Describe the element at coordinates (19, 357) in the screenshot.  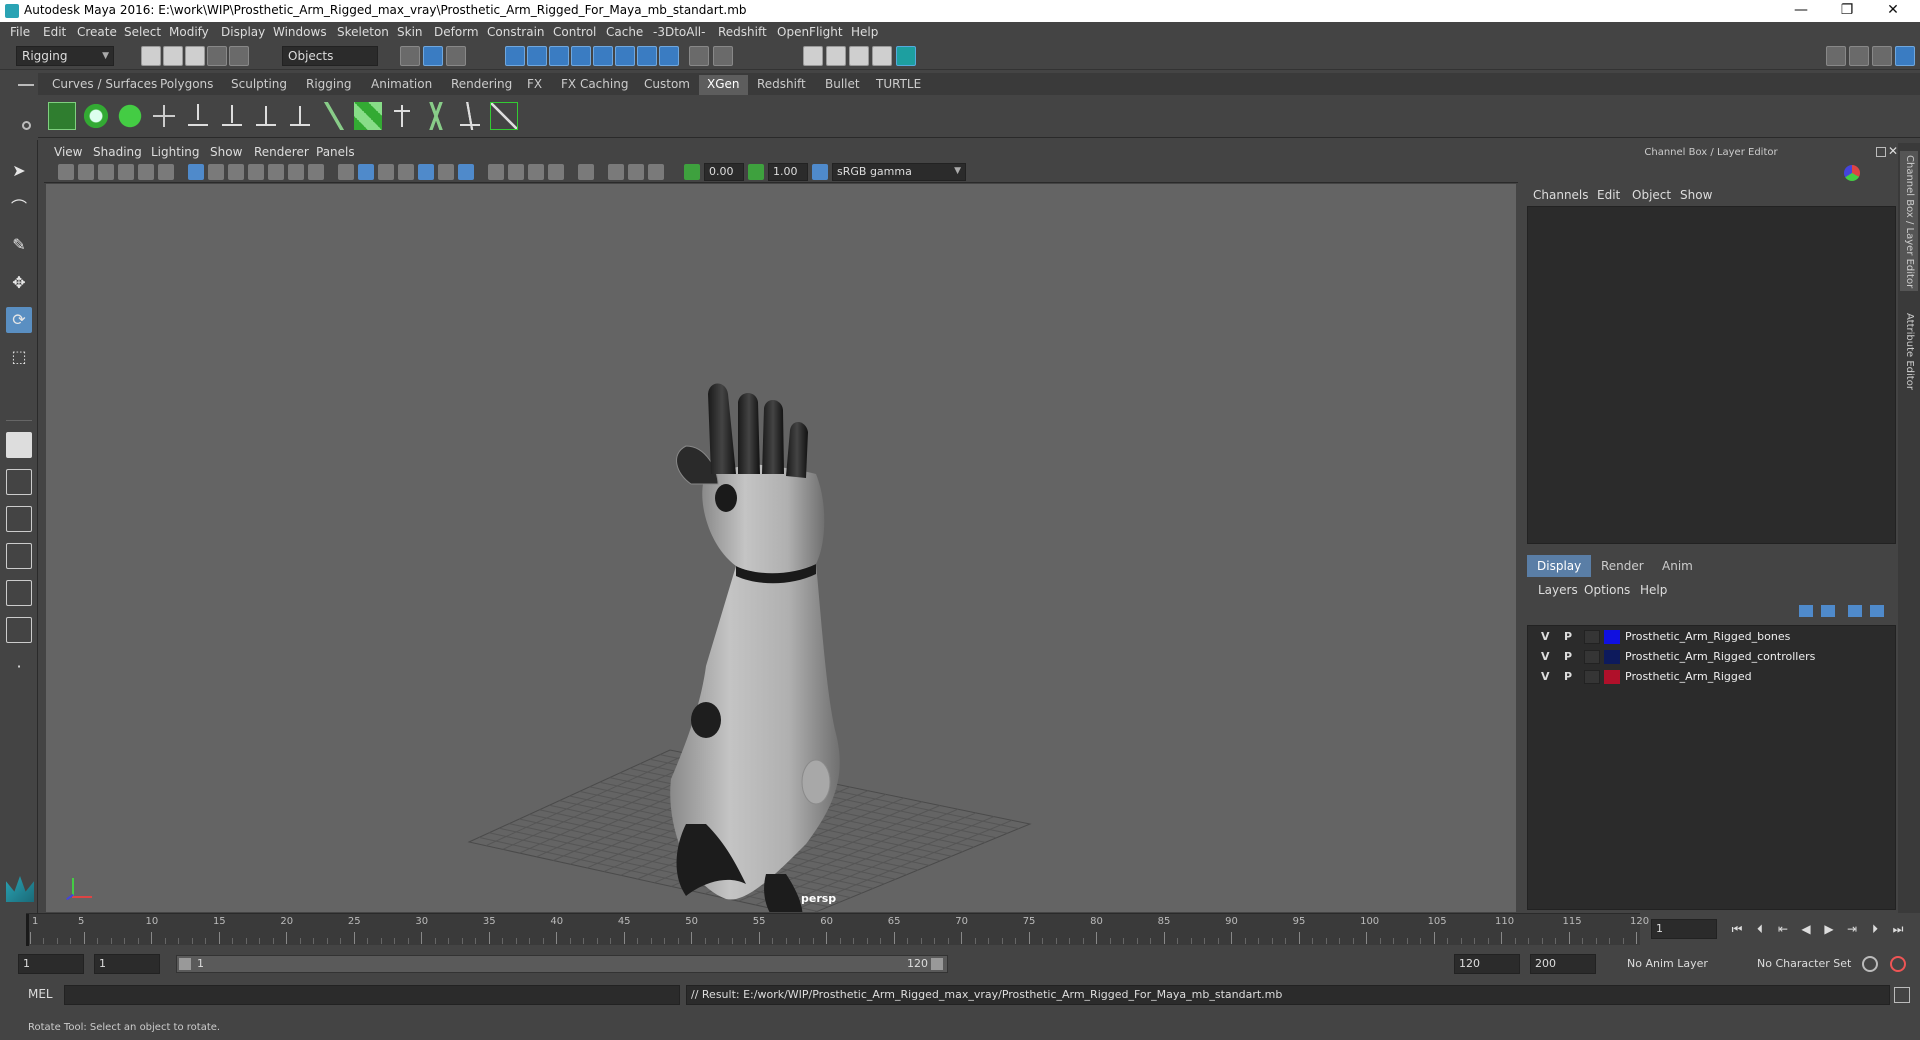
I see `scale-tool: ⬚` at that location.